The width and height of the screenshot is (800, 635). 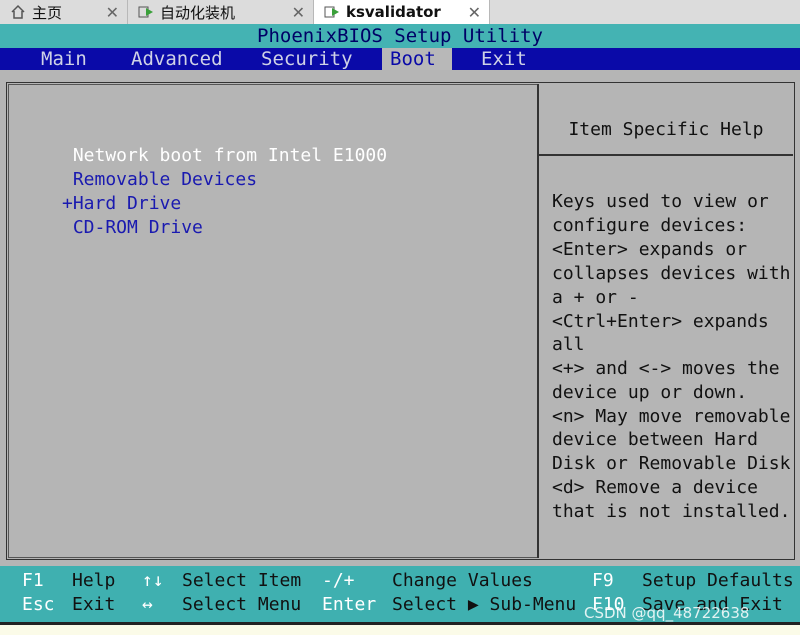 I want to click on tab-label: 主页, so click(x=47, y=12).